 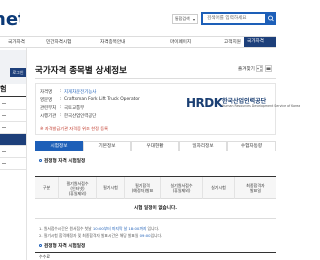 I want to click on main-nav: 국가자격 민간자격시험 자격종목안내 마이페이지 고객지원 국가자격, so click(x=138, y=42).